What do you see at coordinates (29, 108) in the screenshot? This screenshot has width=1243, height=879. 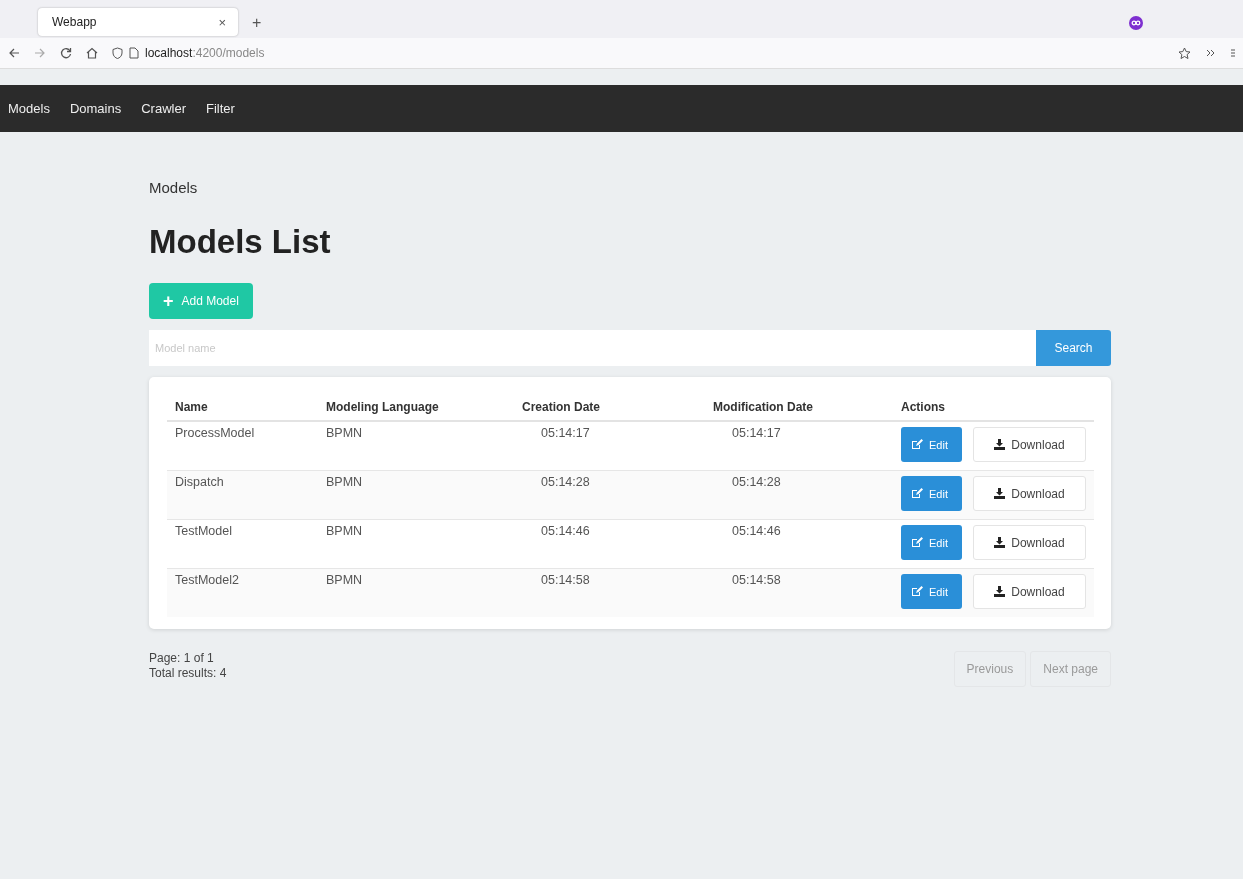 I see `nav-link: Models` at bounding box center [29, 108].